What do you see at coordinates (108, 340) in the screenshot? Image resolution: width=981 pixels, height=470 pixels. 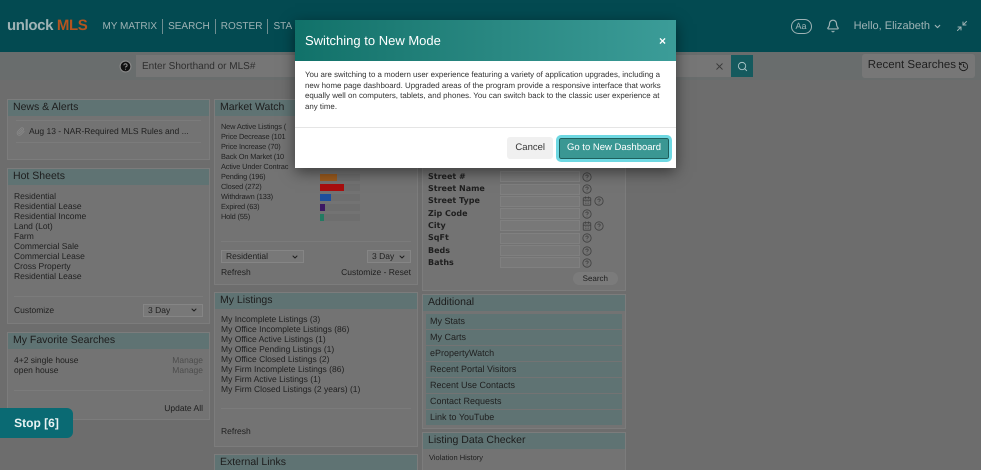 I see `panel-header: My Favorite Searches` at bounding box center [108, 340].